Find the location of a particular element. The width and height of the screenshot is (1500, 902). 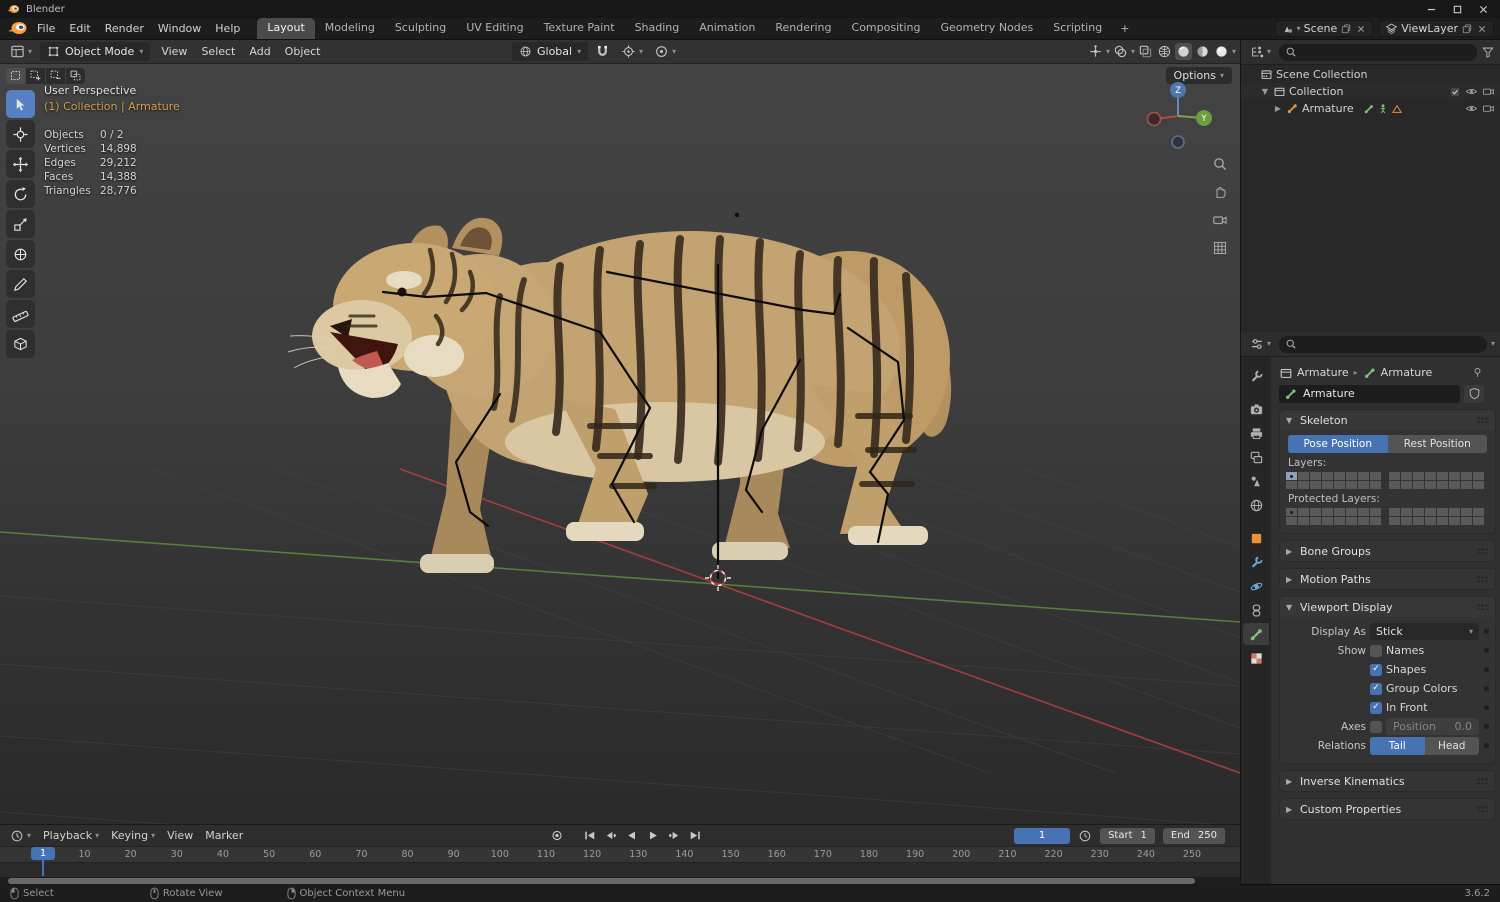

jump-prev-keyframe-button is located at coordinates (611, 835).